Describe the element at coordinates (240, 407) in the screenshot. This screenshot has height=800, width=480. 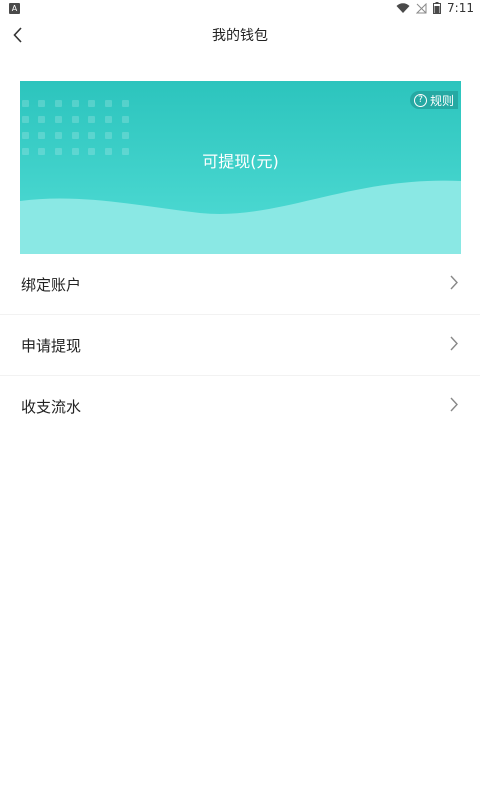
I see `menu-item-transactions: 收支流水` at that location.